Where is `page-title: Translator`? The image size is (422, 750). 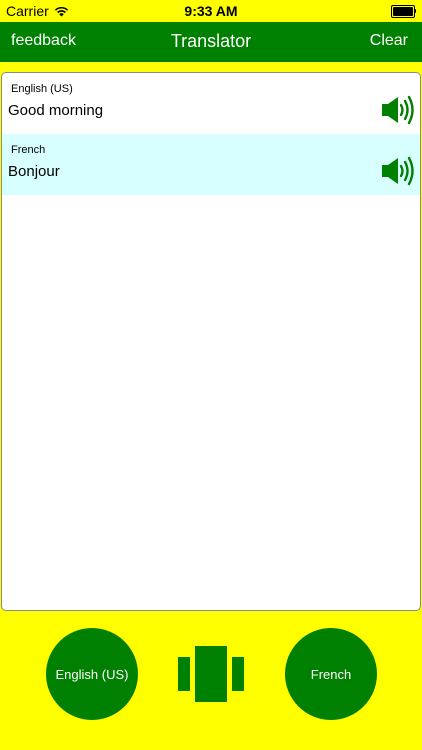
page-title: Translator is located at coordinates (211, 41).